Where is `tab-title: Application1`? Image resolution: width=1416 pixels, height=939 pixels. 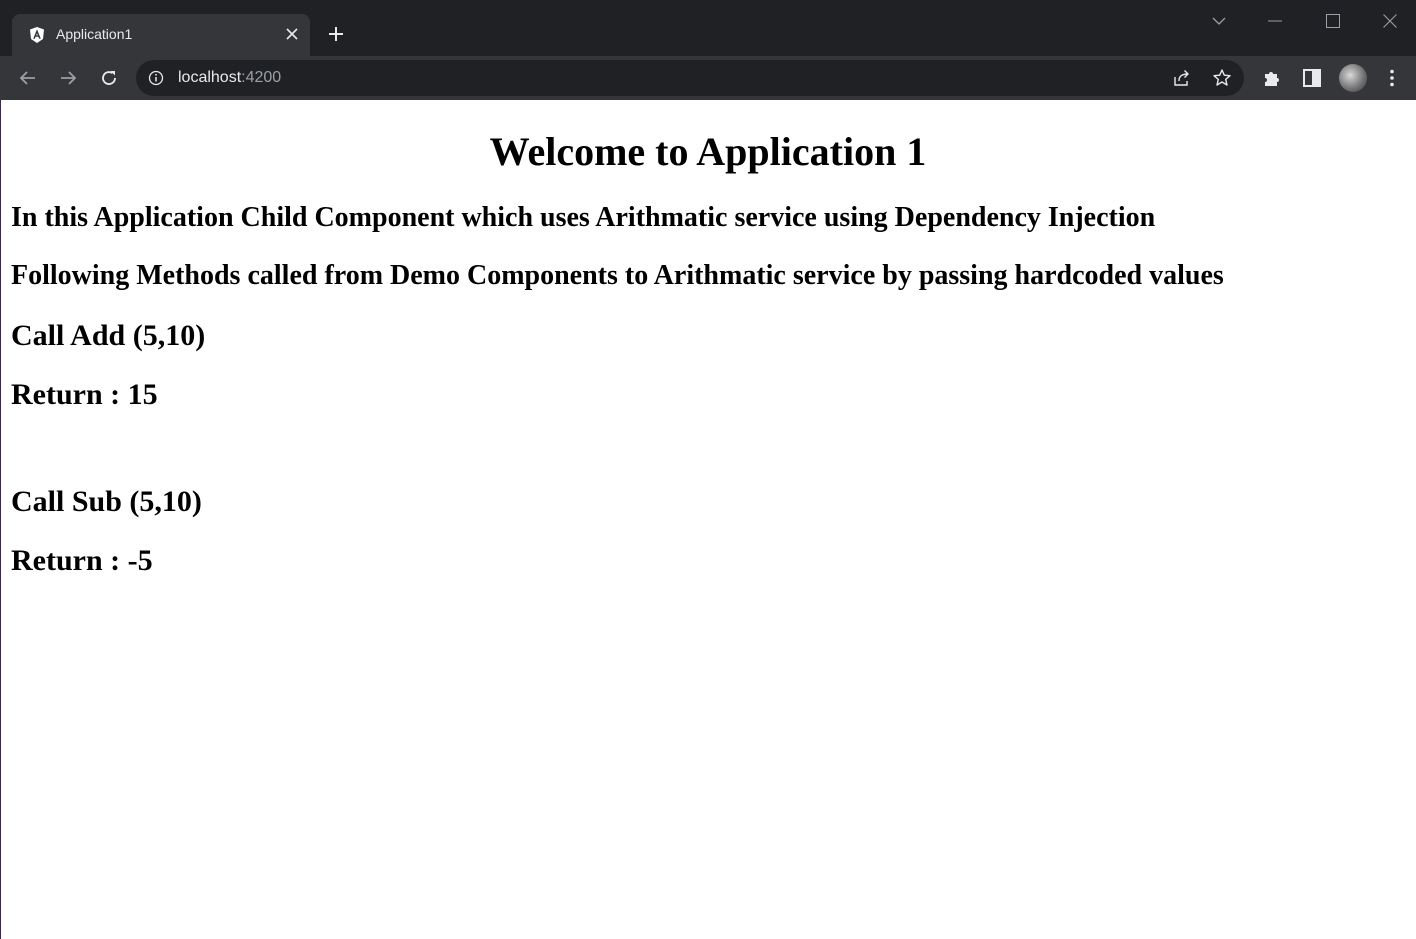
tab-title: Application1 is located at coordinates (94, 34).